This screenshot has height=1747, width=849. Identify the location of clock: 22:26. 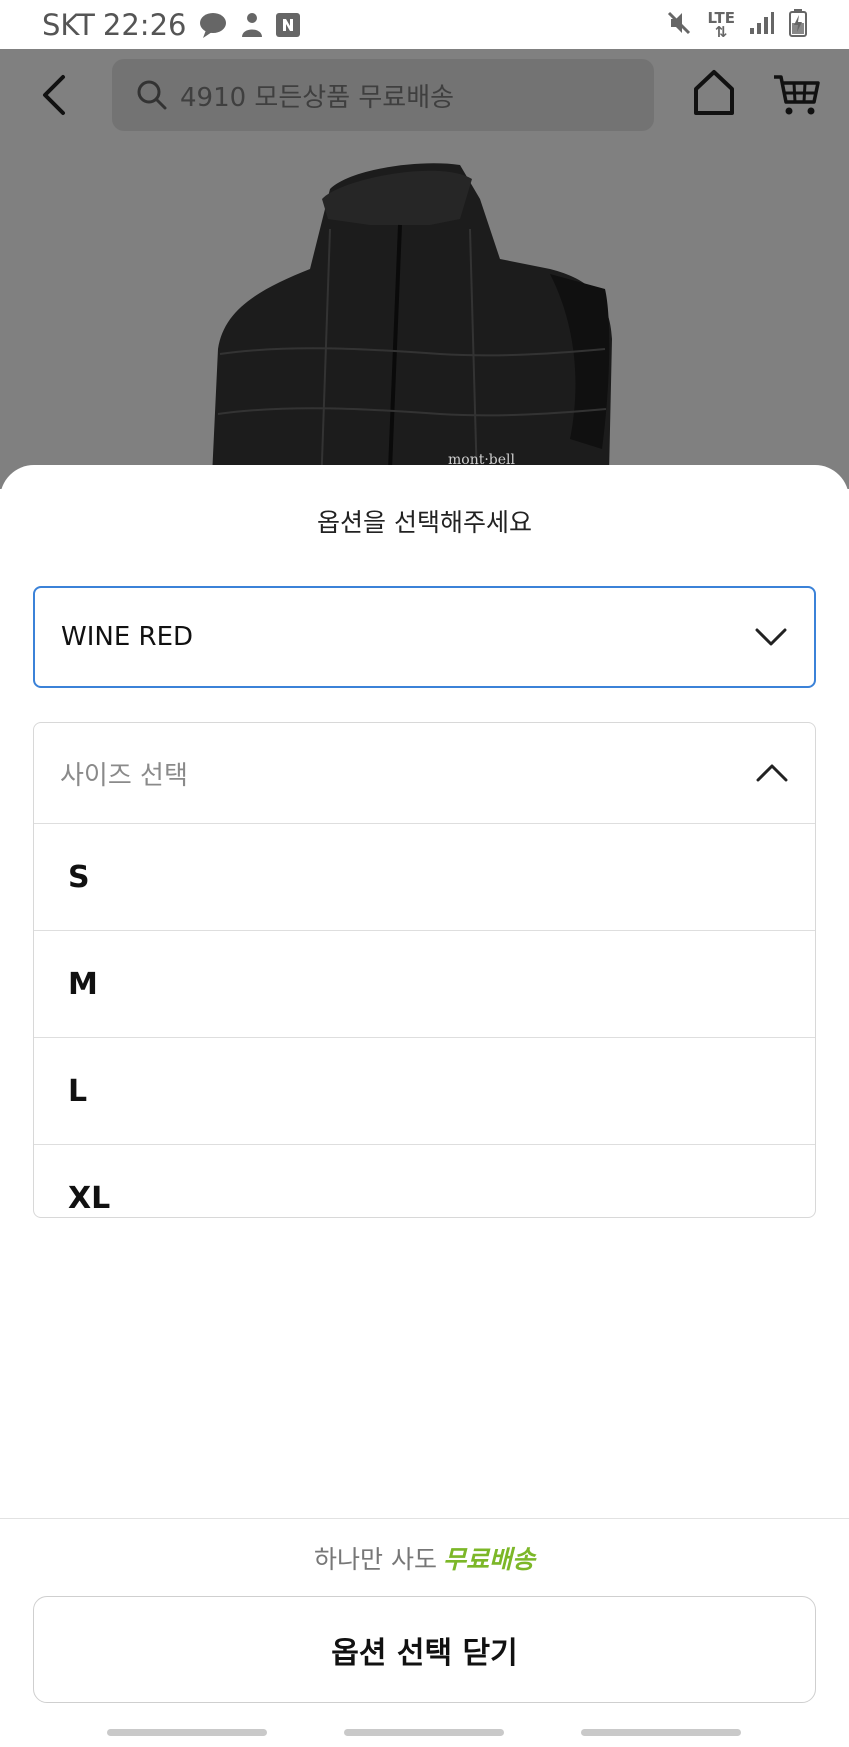
(144, 24).